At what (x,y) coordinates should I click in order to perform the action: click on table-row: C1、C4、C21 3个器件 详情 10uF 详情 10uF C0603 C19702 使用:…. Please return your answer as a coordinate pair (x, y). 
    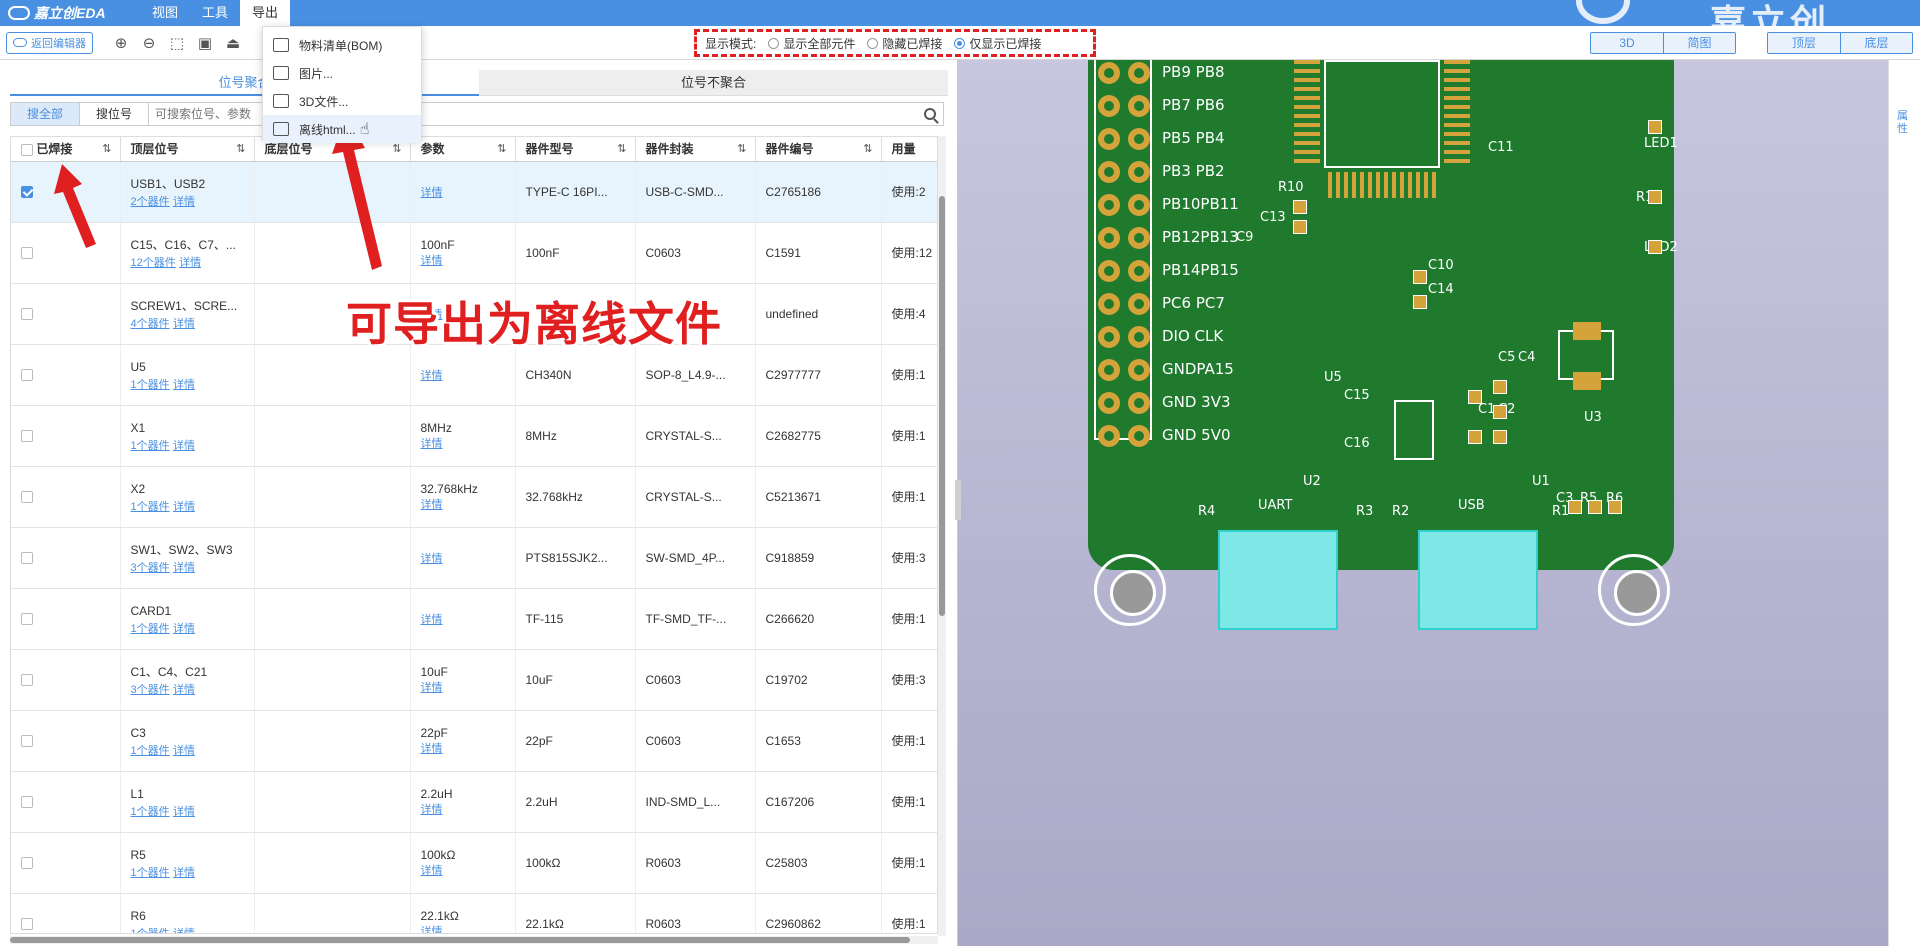
    Looking at the image, I should click on (474, 680).